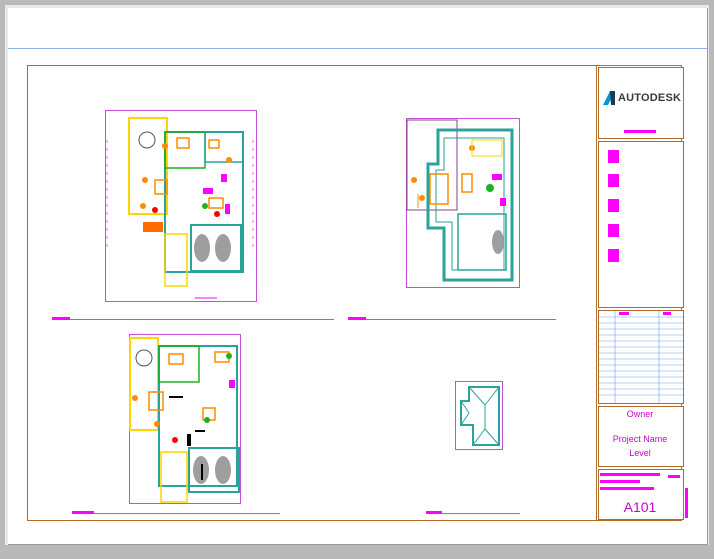  Describe the element at coordinates (640, 414) in the screenshot. I see `owner-label: Owner` at that location.